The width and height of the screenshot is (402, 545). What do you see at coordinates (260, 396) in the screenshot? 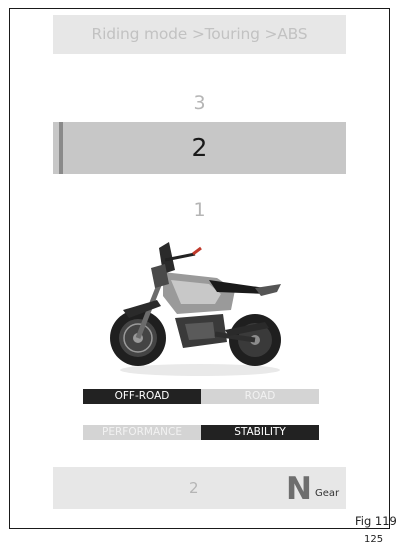
I see `road-option: ROAD` at bounding box center [260, 396].